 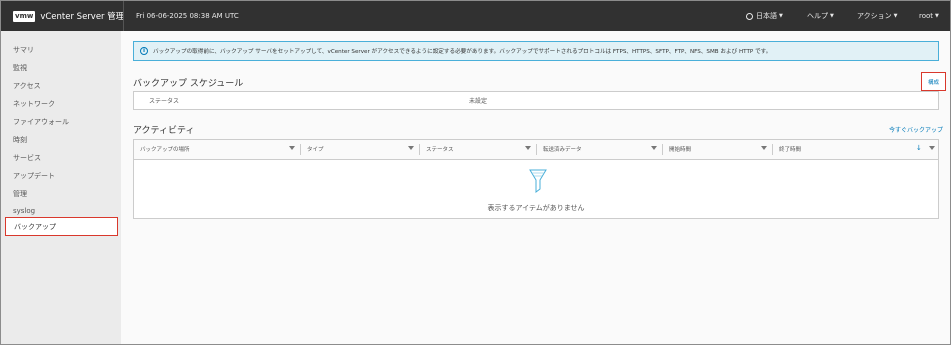 I want to click on sidebar-item-backup: バックアップ, so click(x=61, y=226).